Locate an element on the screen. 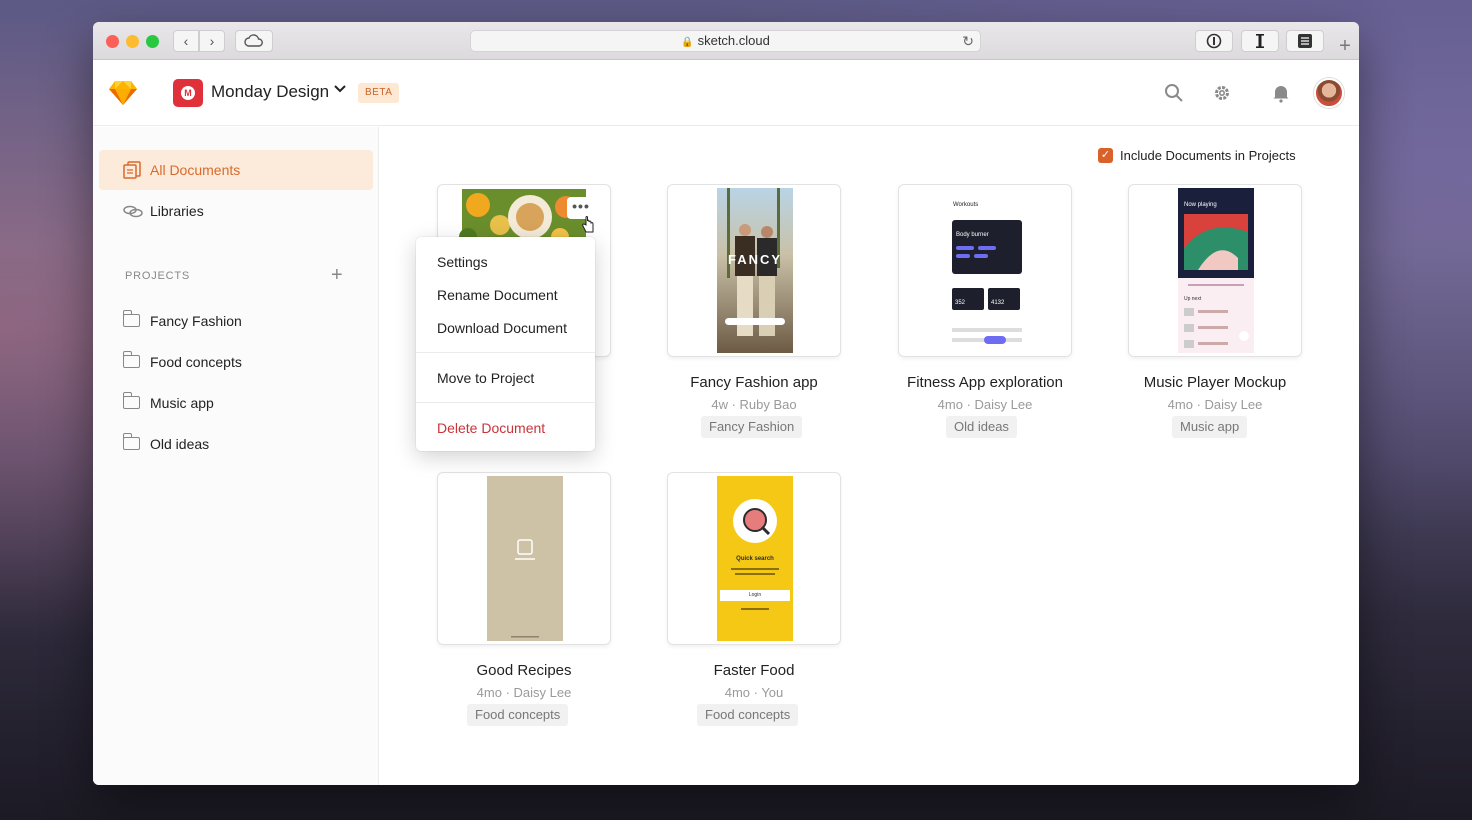 This screenshot has width=1472, height=820. document-title: Fitness App exploration is located at coordinates (985, 382).